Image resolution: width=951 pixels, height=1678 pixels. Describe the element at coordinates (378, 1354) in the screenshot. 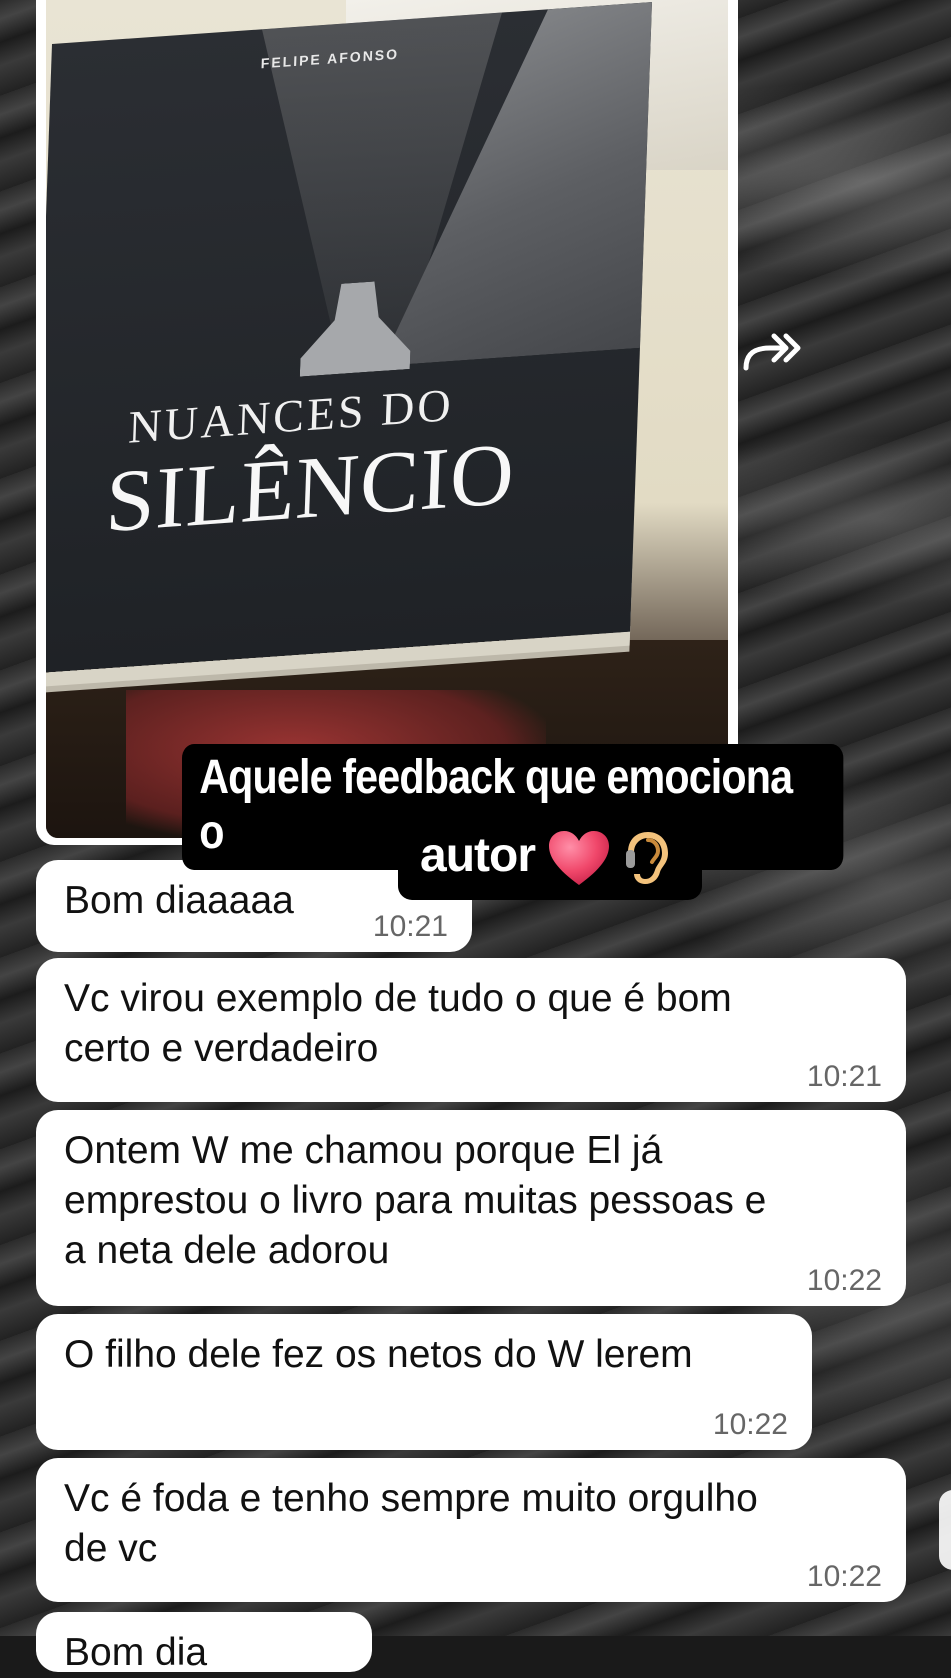

I see `message-text: O filho dele fez os netos do W lerem` at that location.